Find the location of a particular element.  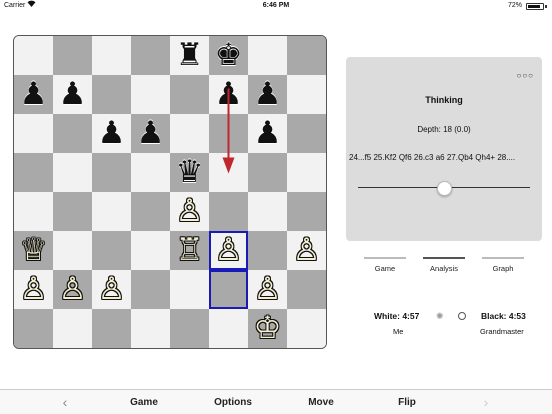

square-h2 is located at coordinates (306, 289).